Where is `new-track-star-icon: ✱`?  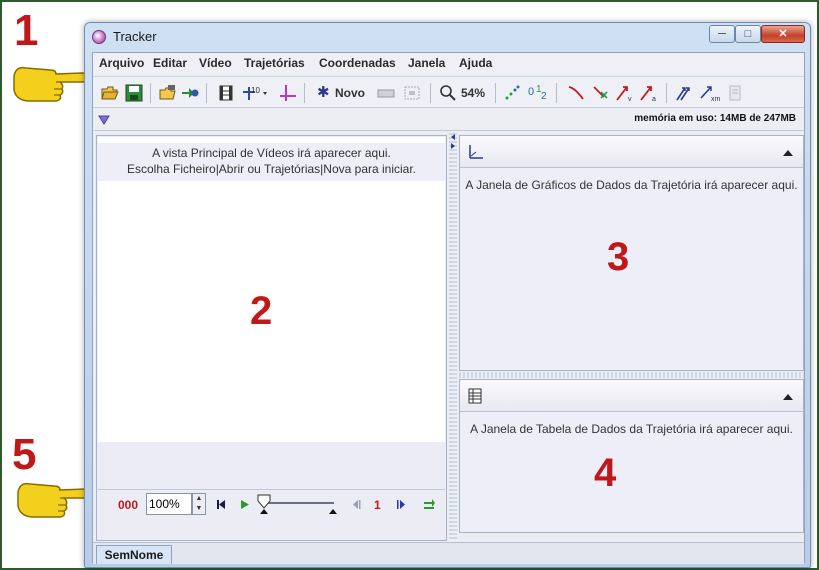 new-track-star-icon: ✱ is located at coordinates (323, 93).